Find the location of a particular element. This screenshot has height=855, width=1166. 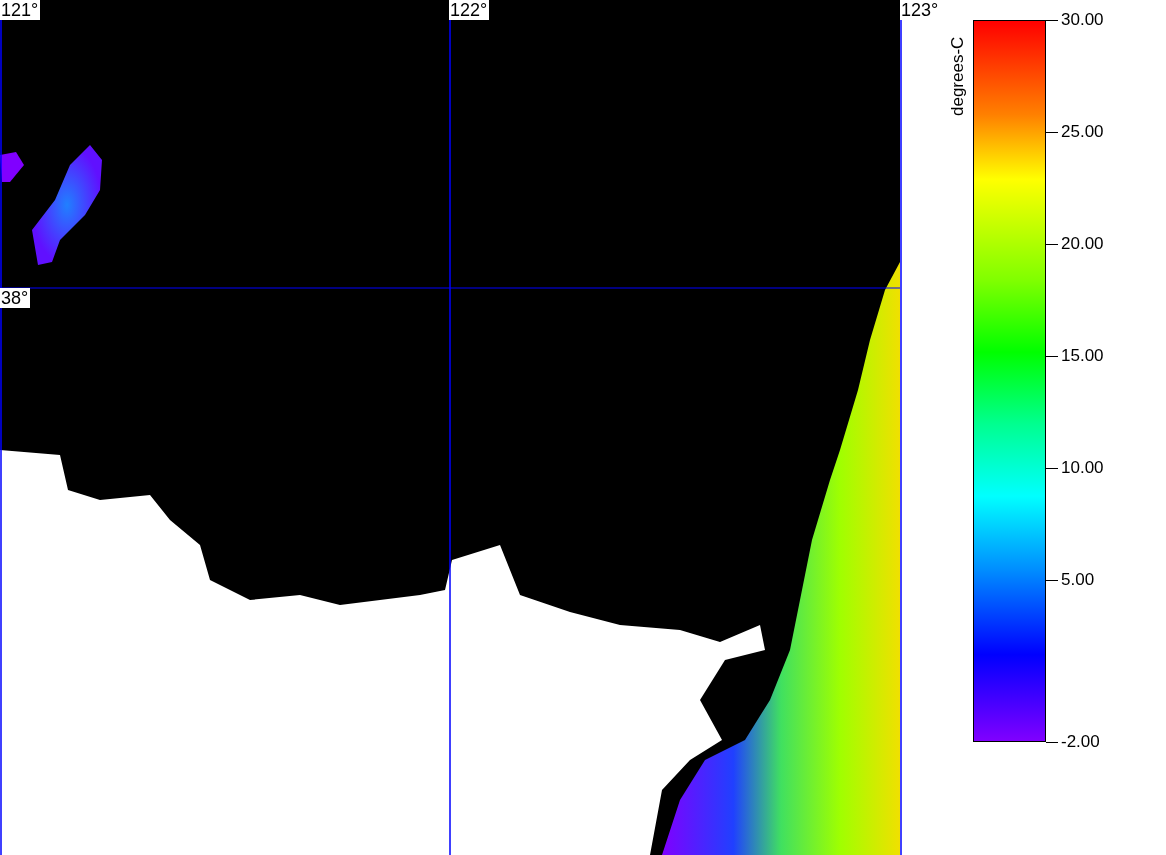

longitude-label: 123° is located at coordinates (920, 10).